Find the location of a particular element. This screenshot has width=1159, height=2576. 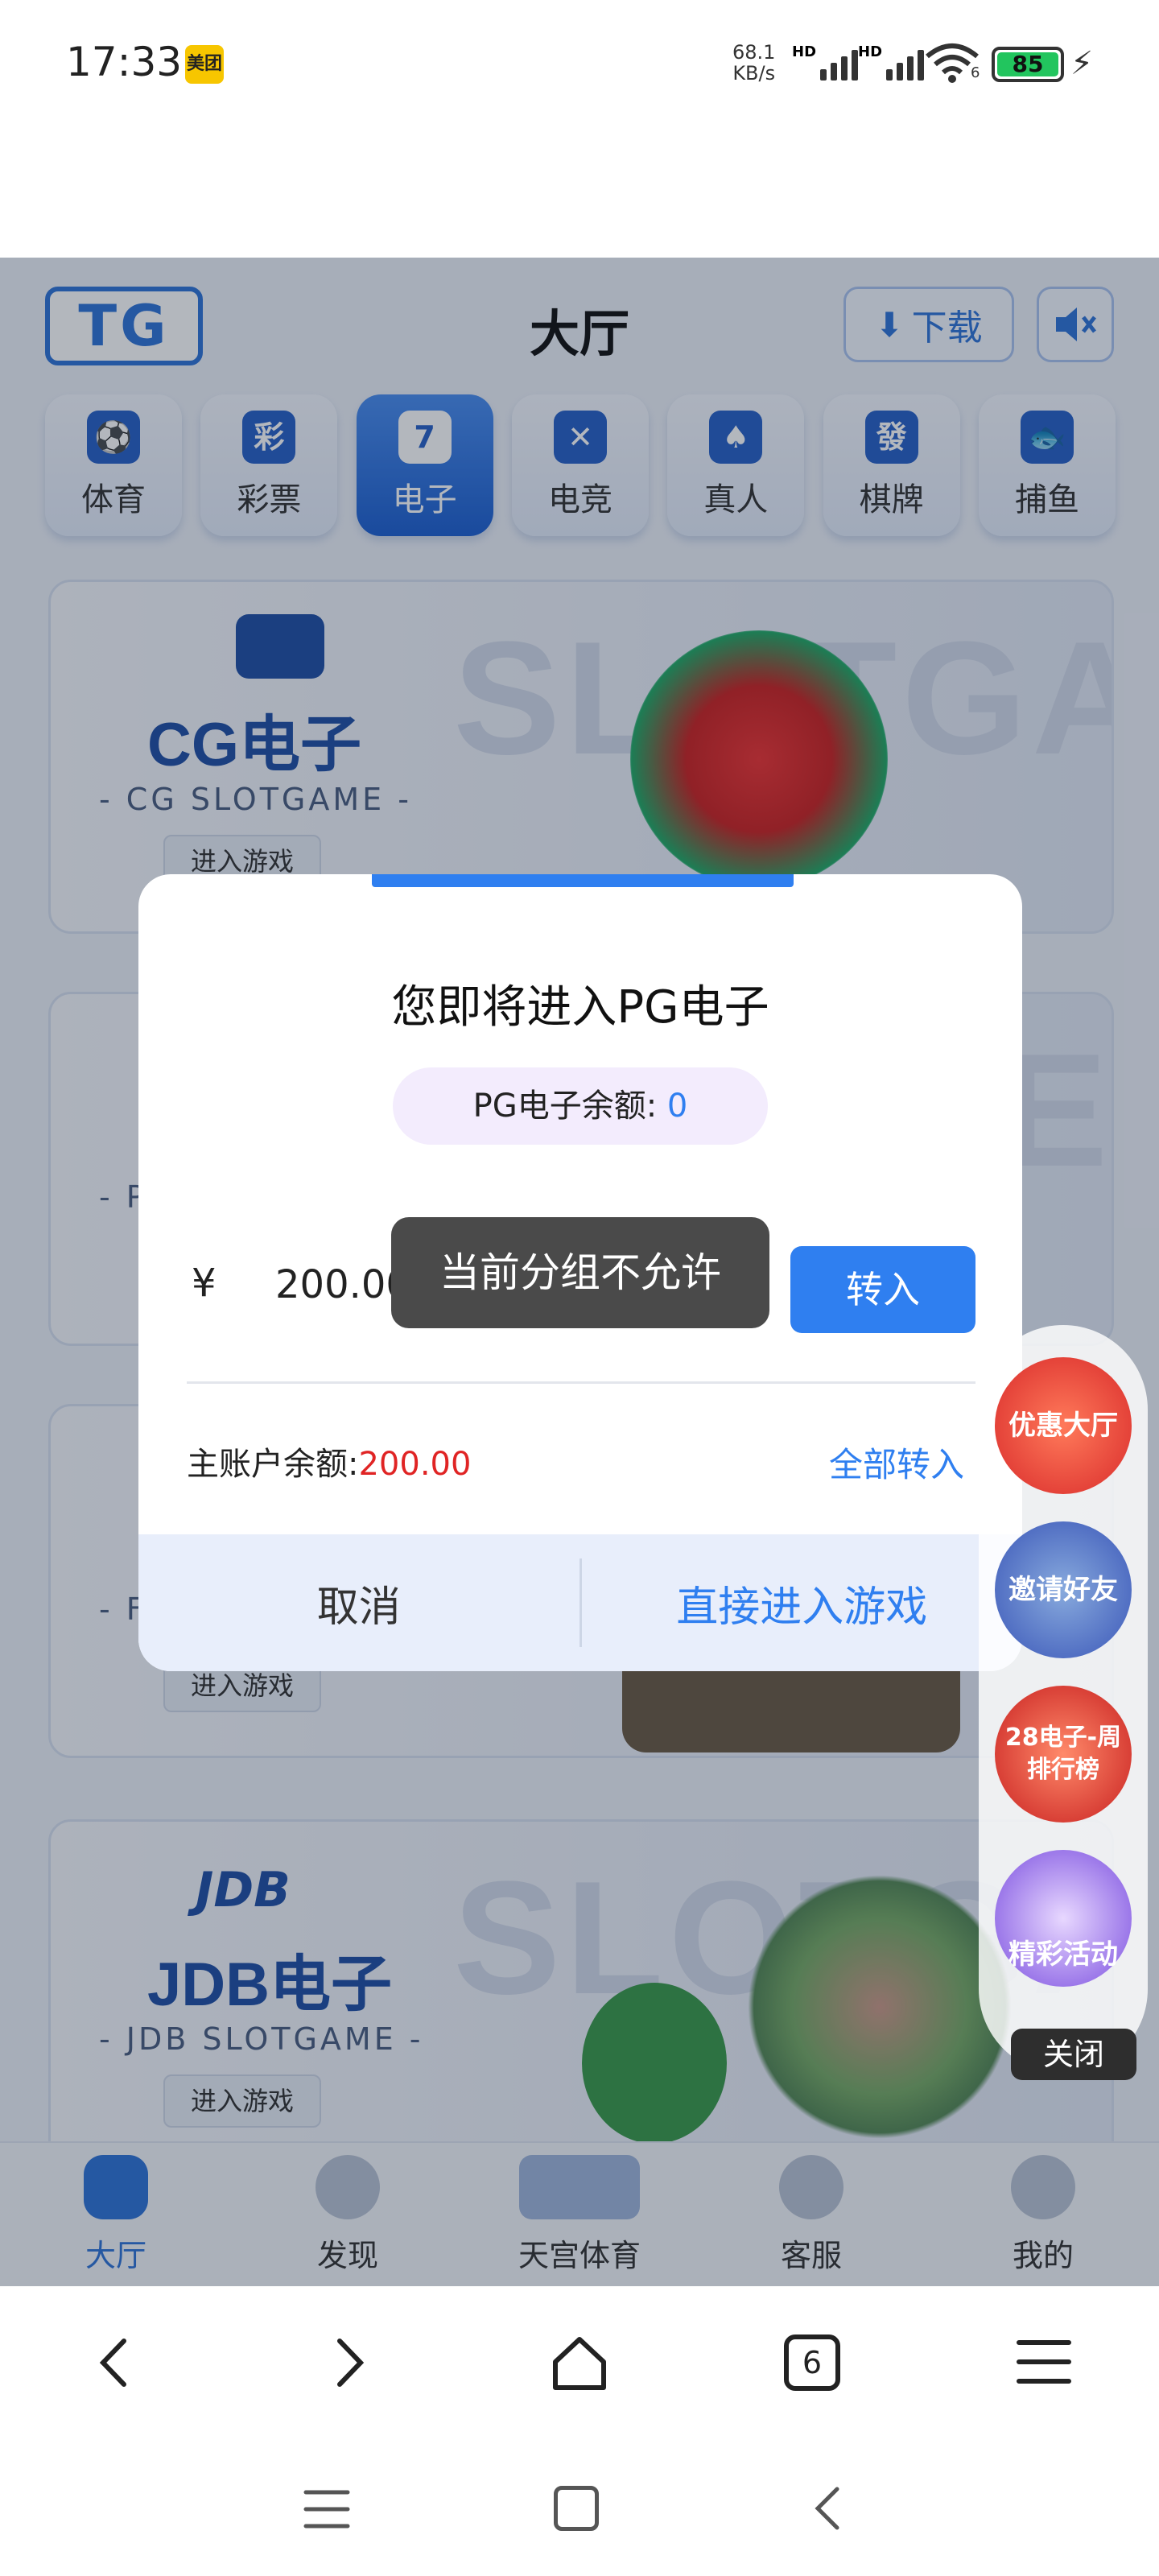

promo-hall-button: 优惠大厅 is located at coordinates (1063, 1425).